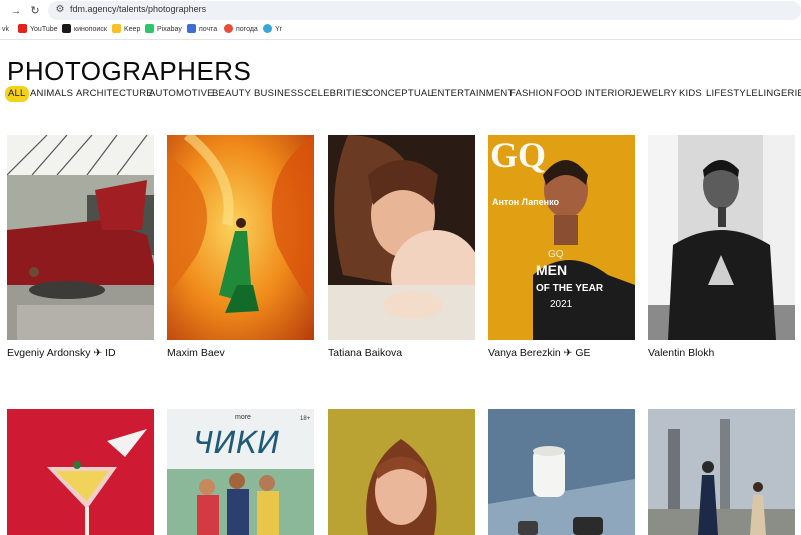 The height and width of the screenshot is (535, 801). What do you see at coordinates (51, 94) in the screenshot?
I see `filter-animals: ANIMALS` at bounding box center [51, 94].